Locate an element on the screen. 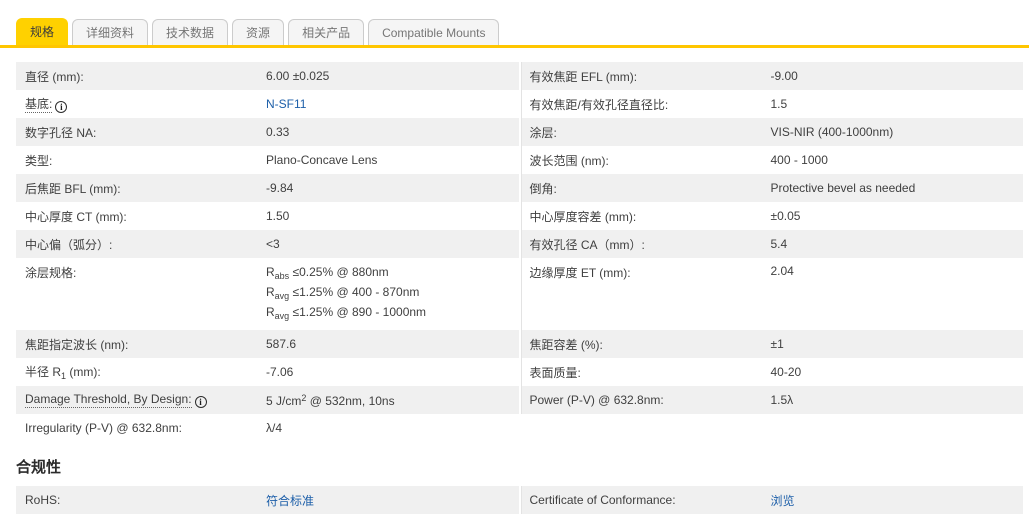 The image size is (1029, 514). spec-row: 焦距指定波长 (nm): 587.6 焦距容差 (%): ±1 is located at coordinates (519, 344).